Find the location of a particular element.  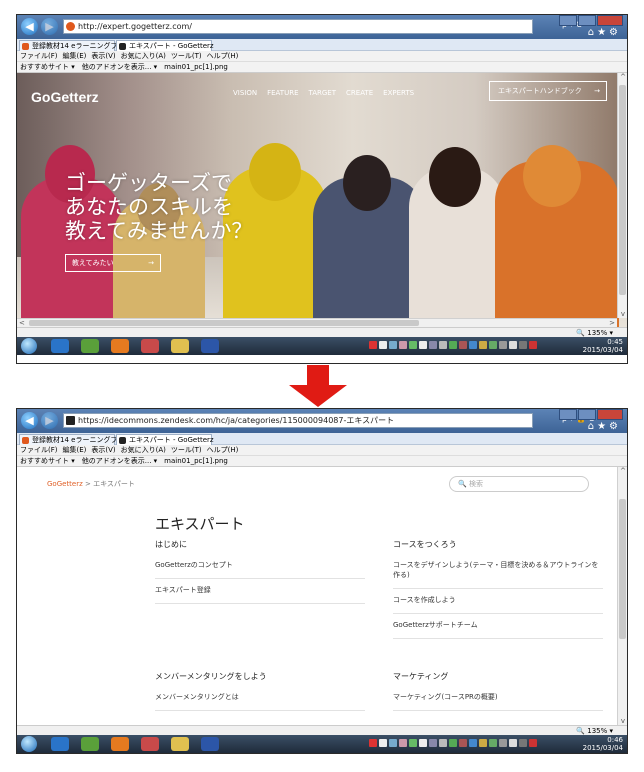

nav-experts: EXPERTS is located at coordinates (398, 93).